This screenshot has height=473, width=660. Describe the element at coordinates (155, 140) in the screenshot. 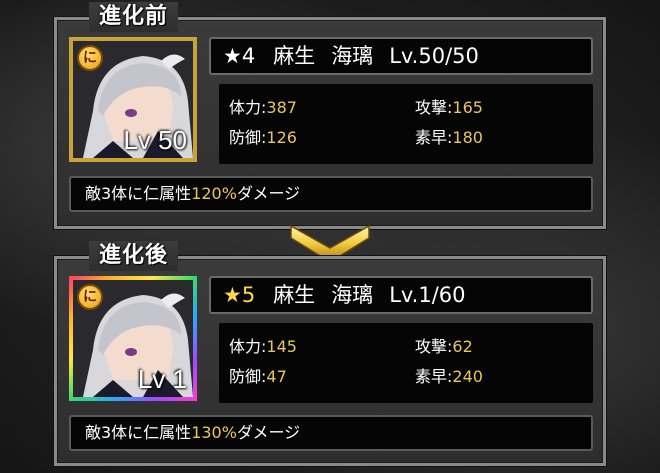

I see `portrait-level: Lv 50` at that location.